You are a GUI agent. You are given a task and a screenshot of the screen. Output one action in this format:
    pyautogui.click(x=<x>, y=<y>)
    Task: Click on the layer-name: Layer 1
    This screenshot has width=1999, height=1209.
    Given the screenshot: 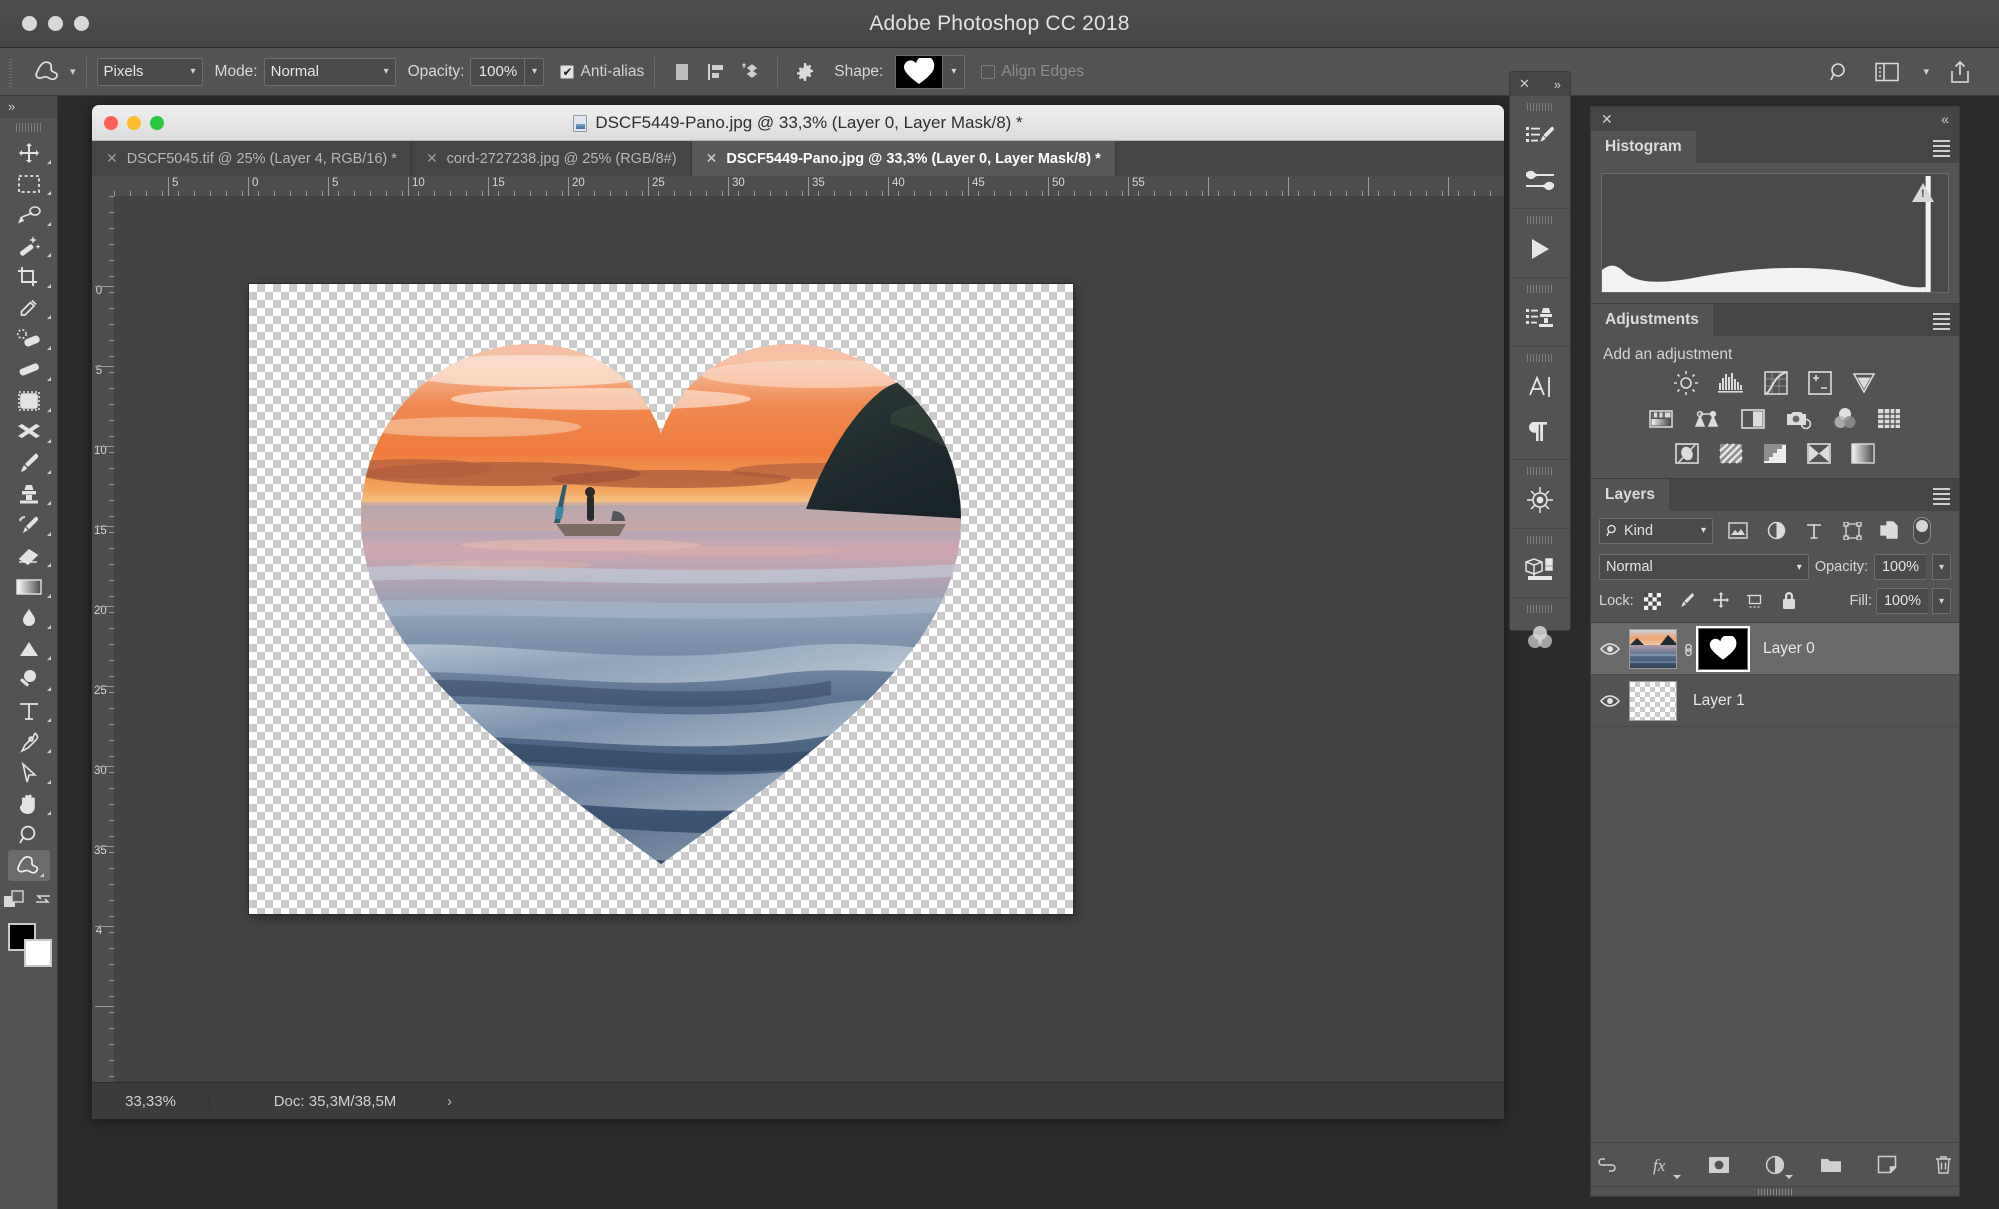 What is the action you would take?
    pyautogui.click(x=1719, y=701)
    